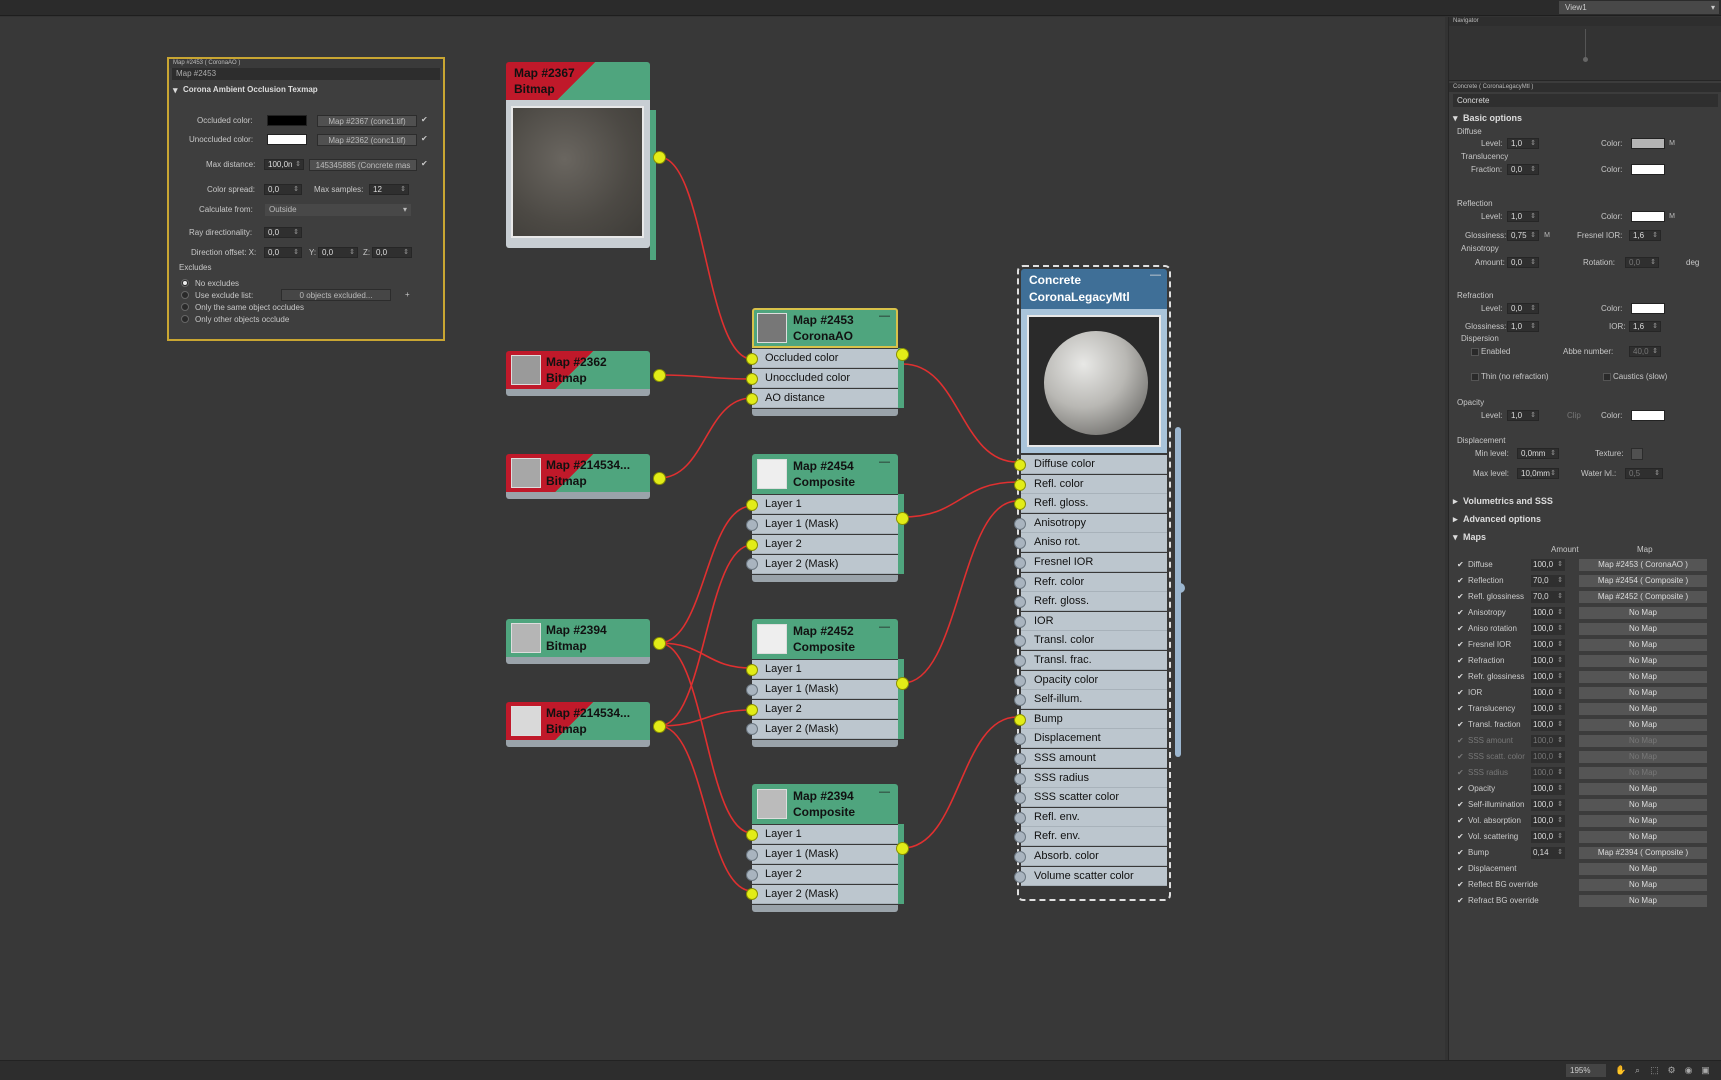 The height and width of the screenshot is (1080, 1721). I want to click on slot-fresnel-ior: Fresnel IOR, so click(1094, 562).